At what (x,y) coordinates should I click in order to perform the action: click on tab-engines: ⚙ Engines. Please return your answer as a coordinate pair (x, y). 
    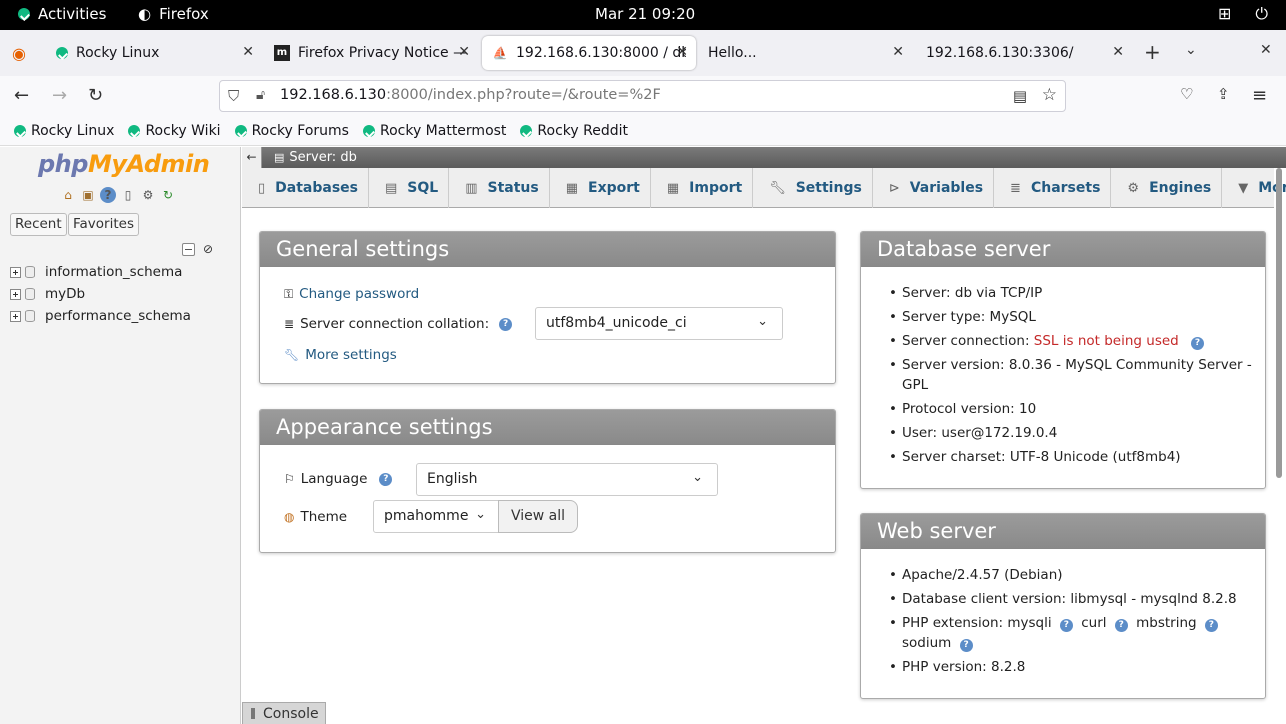
    Looking at the image, I should click on (1167, 188).